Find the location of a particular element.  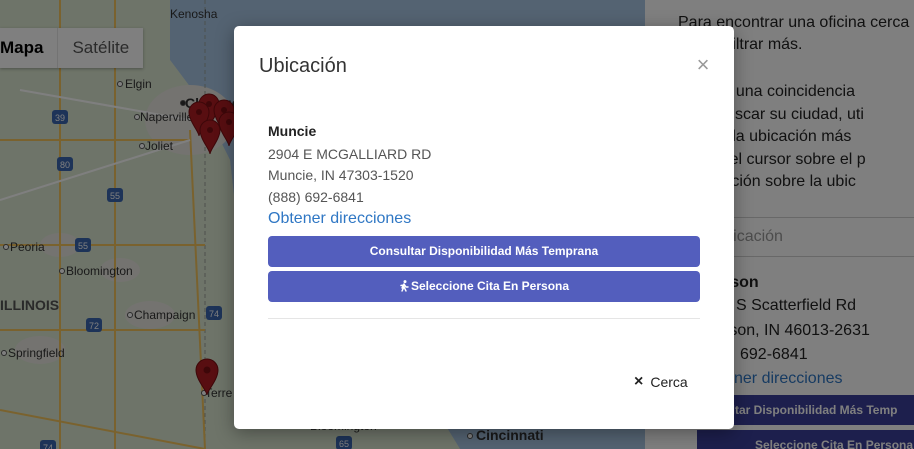

in-person-appointment-label: Seleccione Cita En Persona is located at coordinates (490, 286).